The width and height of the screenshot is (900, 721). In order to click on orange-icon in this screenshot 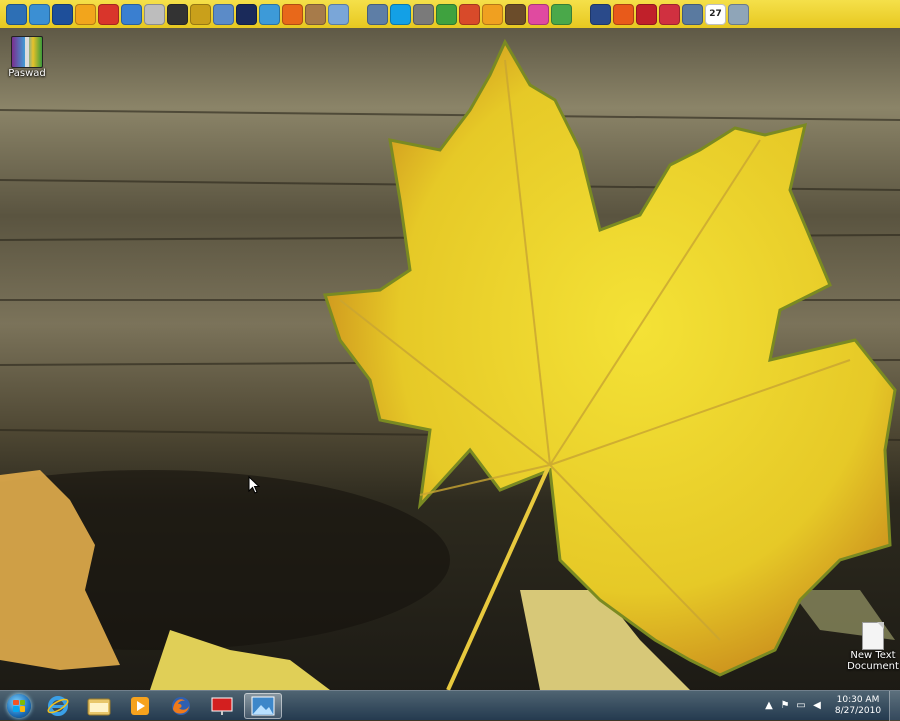, I will do `click(623, 14)`.